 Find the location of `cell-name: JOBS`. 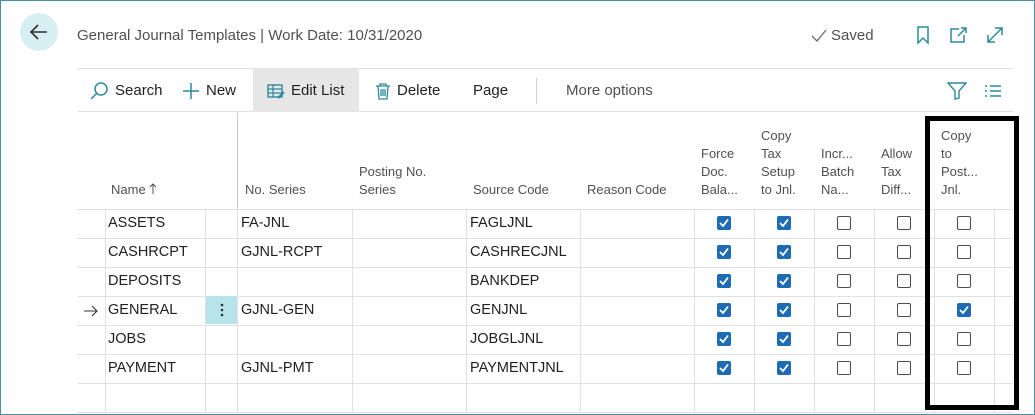

cell-name: JOBS is located at coordinates (127, 339).